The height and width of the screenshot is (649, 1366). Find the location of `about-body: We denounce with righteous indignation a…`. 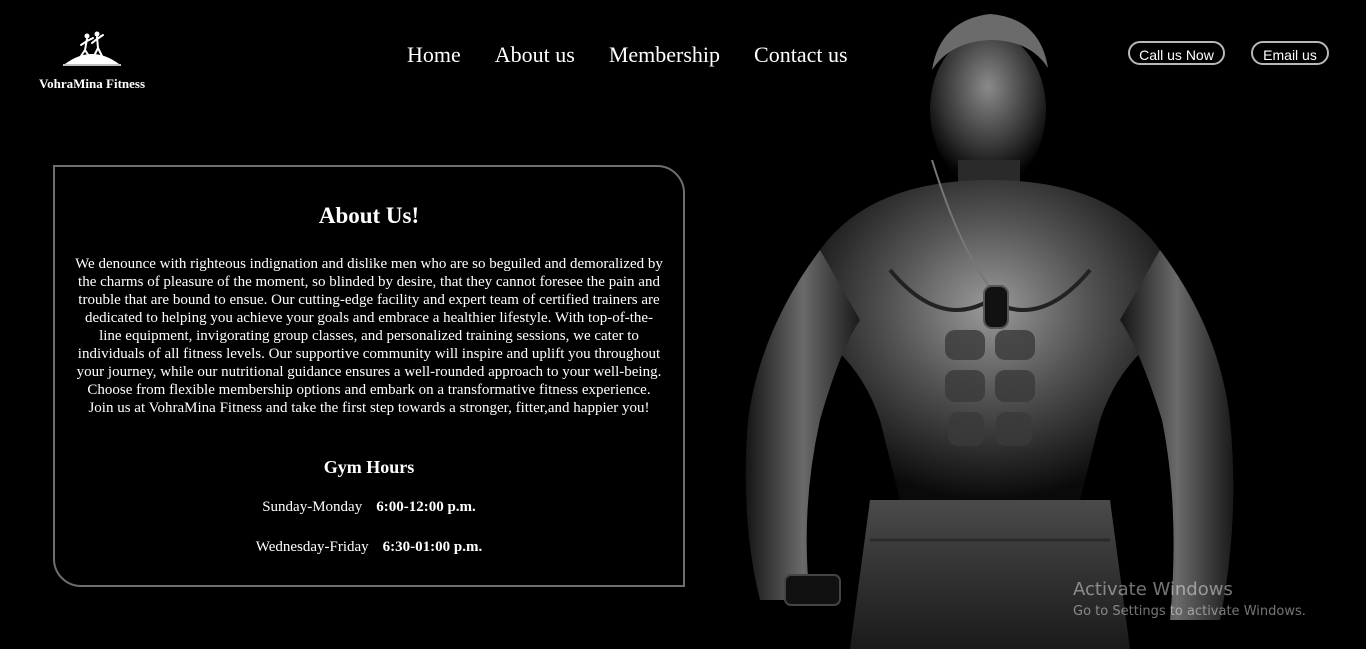

about-body: We denounce with righteous indignation a… is located at coordinates (369, 336).